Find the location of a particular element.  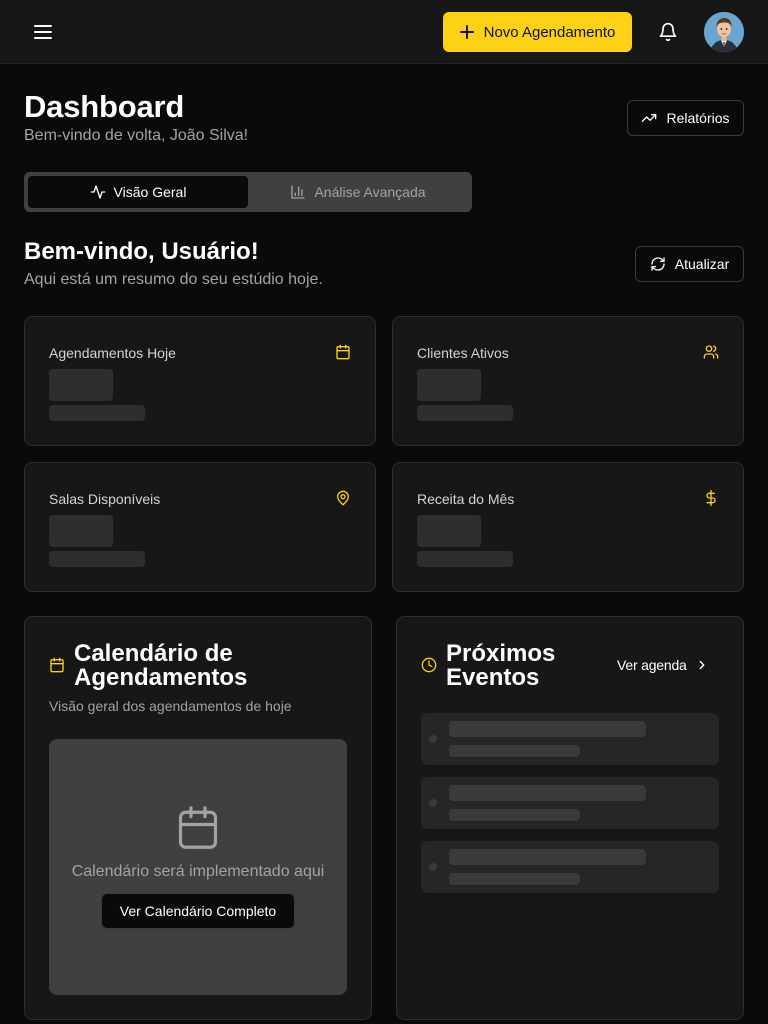

tabs: Visão Geral Análise Avançada is located at coordinates (248, 192).